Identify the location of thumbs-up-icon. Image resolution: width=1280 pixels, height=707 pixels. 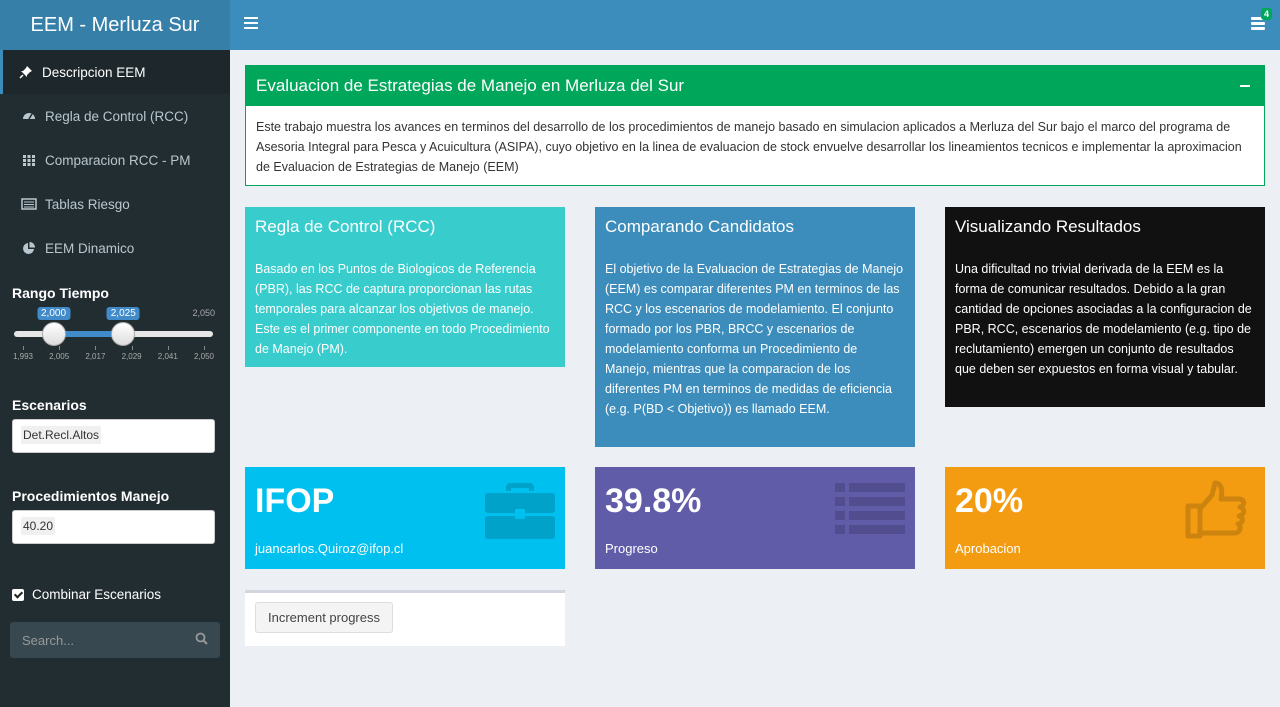
(1216, 511).